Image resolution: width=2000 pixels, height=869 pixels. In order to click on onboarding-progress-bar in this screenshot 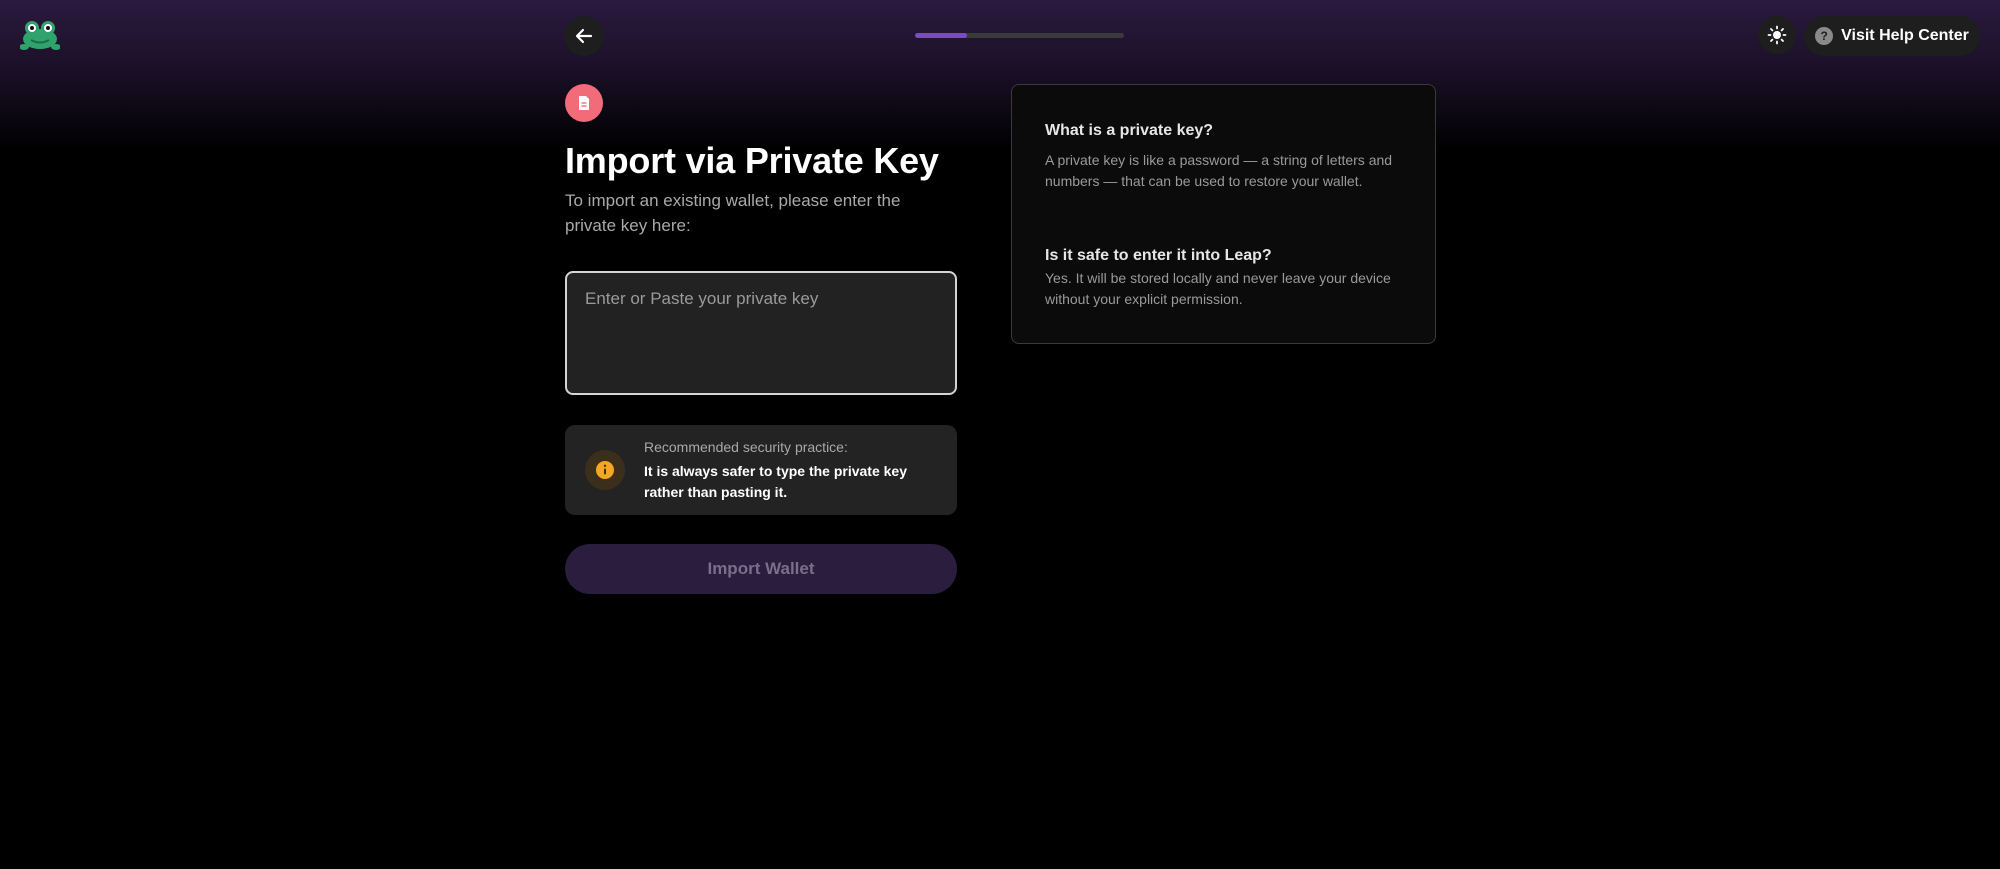, I will do `click(1019, 35)`.